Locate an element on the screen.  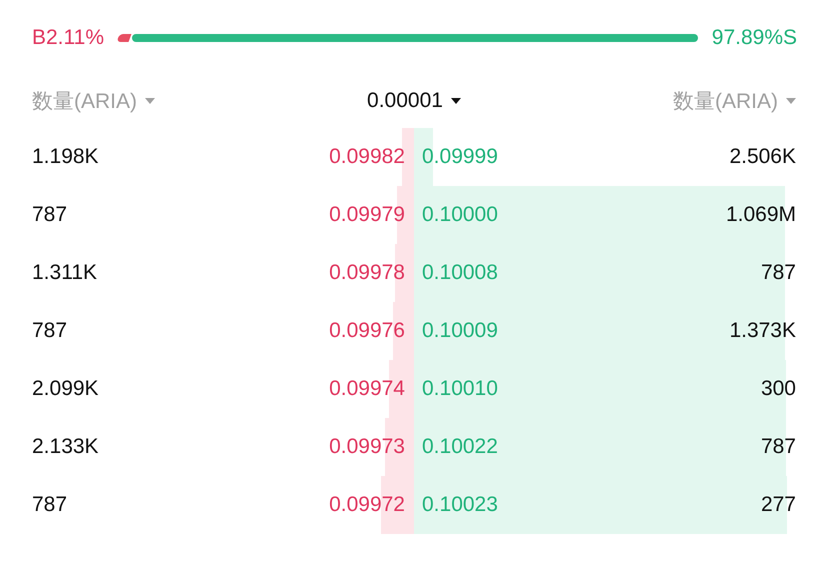
ask-price: 0.10022 is located at coordinates (460, 447).